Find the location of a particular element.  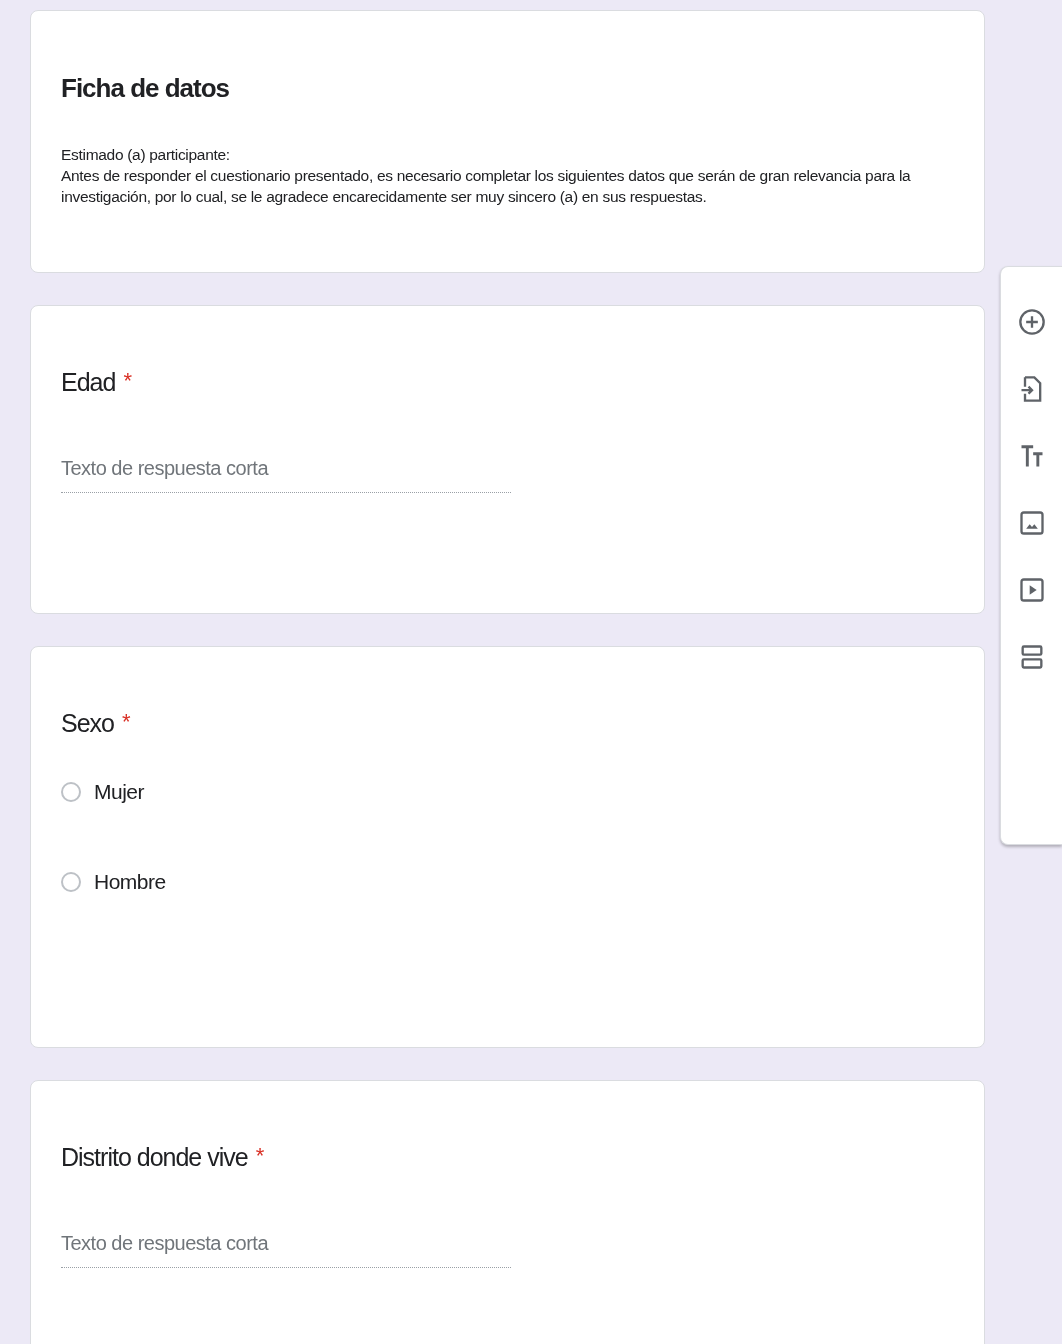

question-title: Distrito donde vive is located at coordinates (154, 1157).